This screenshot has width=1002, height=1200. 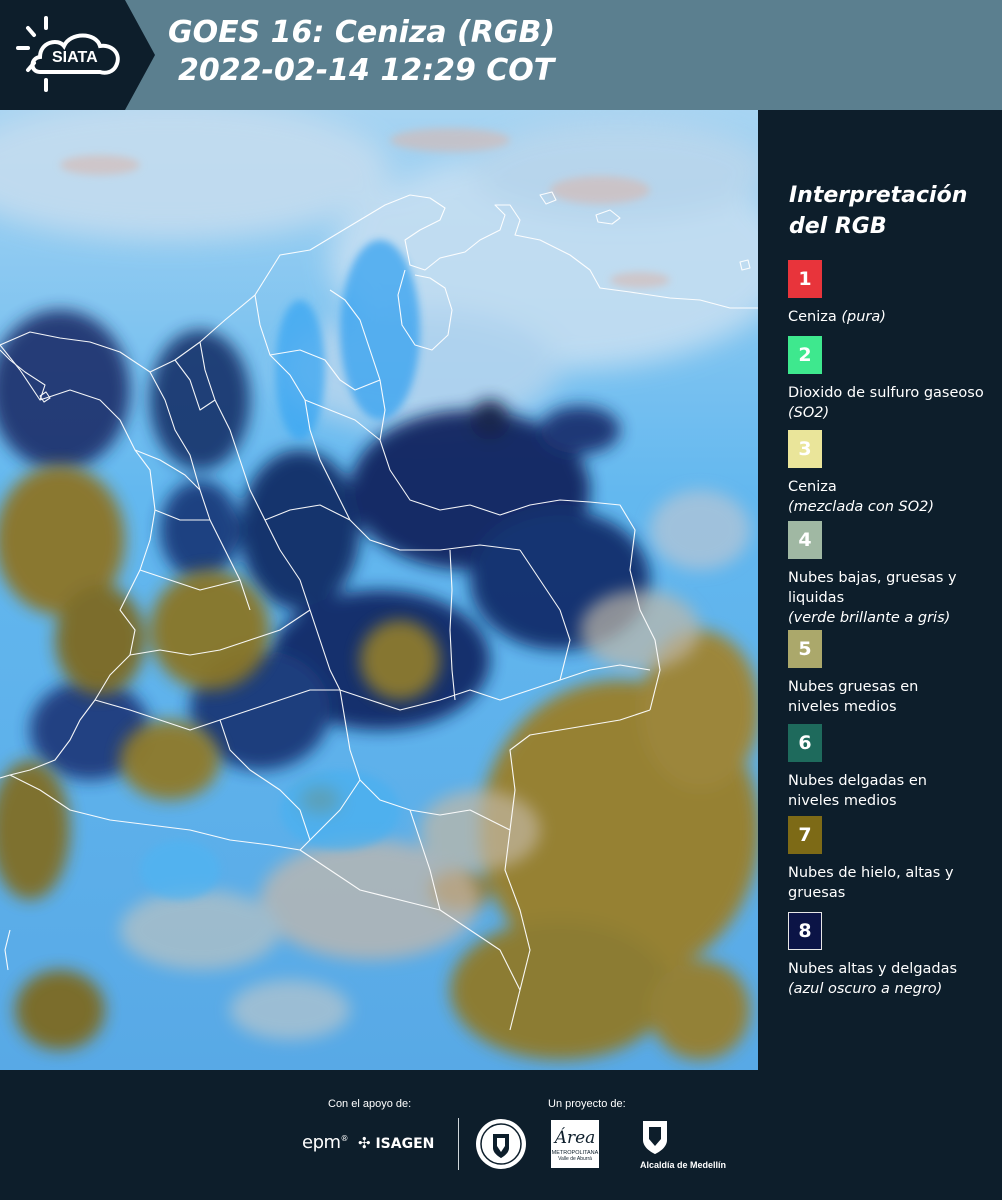 What do you see at coordinates (857, 791) in the screenshot?
I see `legend-item-label: Nubes delgadas en niveles medios` at bounding box center [857, 791].